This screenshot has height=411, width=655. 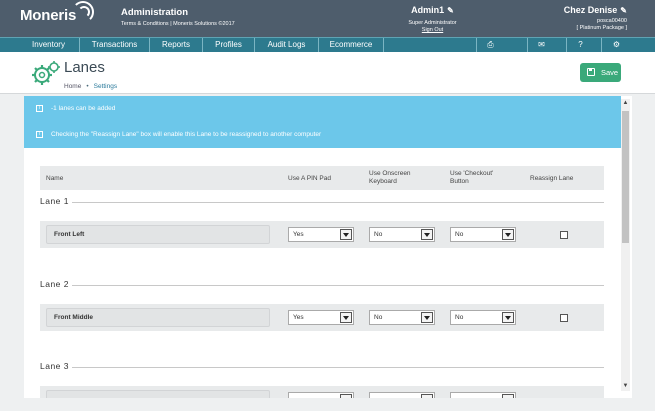 What do you see at coordinates (590, 10) in the screenshot?
I see `store-name: Chez Denise` at bounding box center [590, 10].